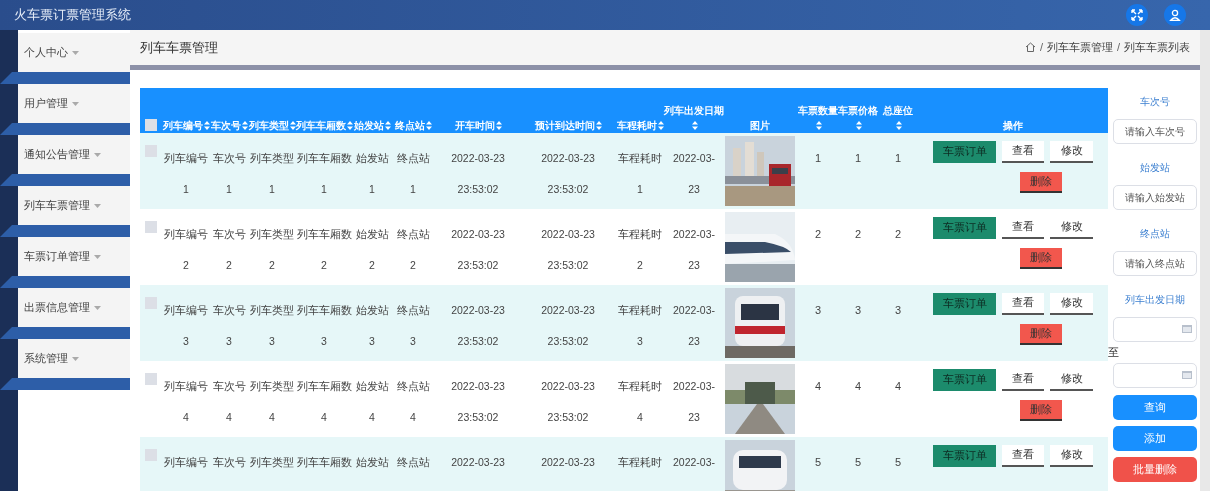 Image resolution: width=1210 pixels, height=491 pixels. I want to click on filter-input: 请输入终点站, so click(1155, 263).